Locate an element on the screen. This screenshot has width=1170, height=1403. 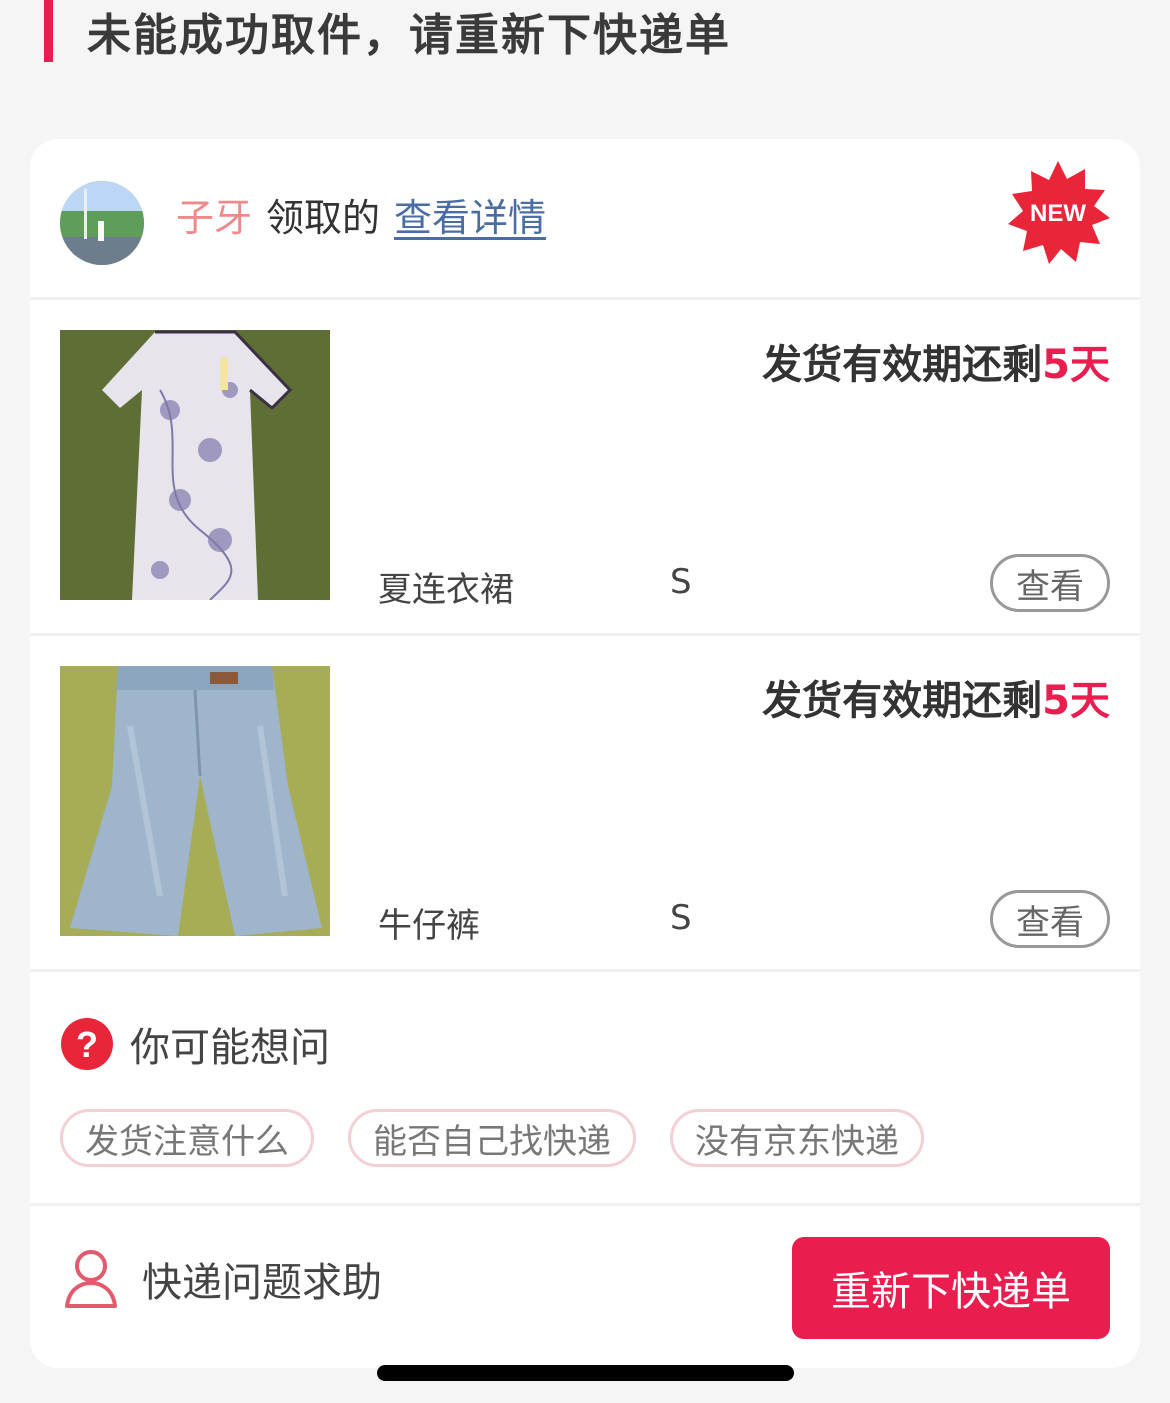
reorder-shipping-button: 重新下快递单 is located at coordinates (951, 1288).